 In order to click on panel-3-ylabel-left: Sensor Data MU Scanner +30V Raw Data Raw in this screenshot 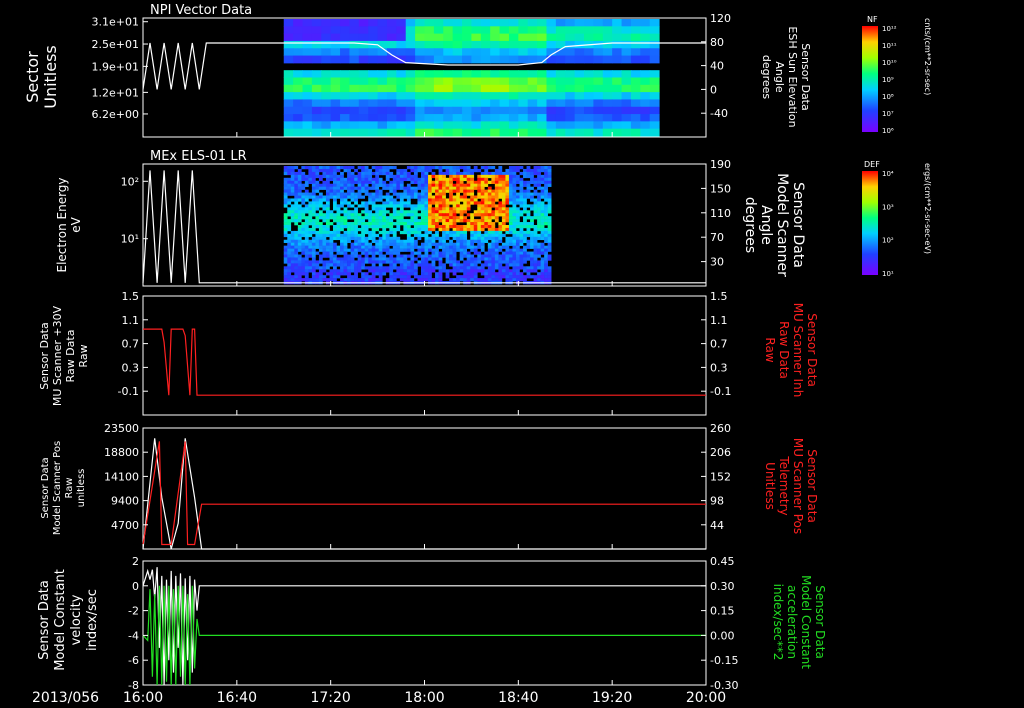, I will do `click(64, 355)`.